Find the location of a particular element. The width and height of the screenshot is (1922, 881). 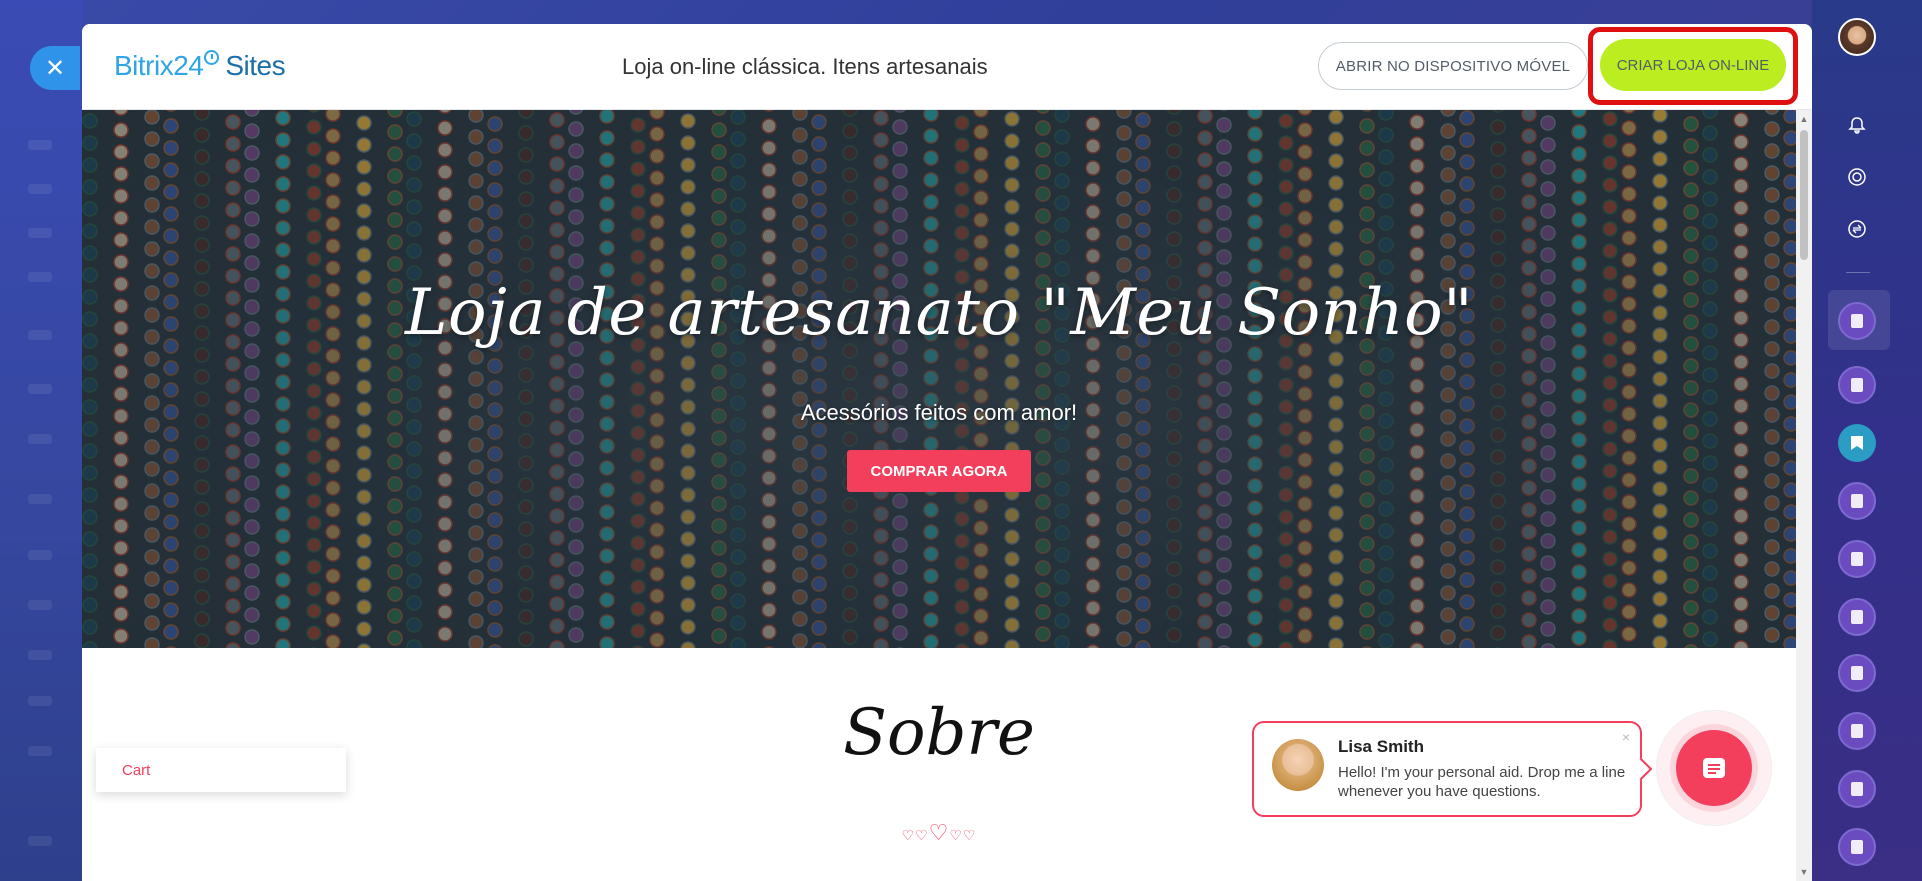

hero-title: Loja de artesanato "Meu Sonho" is located at coordinates (939, 313).